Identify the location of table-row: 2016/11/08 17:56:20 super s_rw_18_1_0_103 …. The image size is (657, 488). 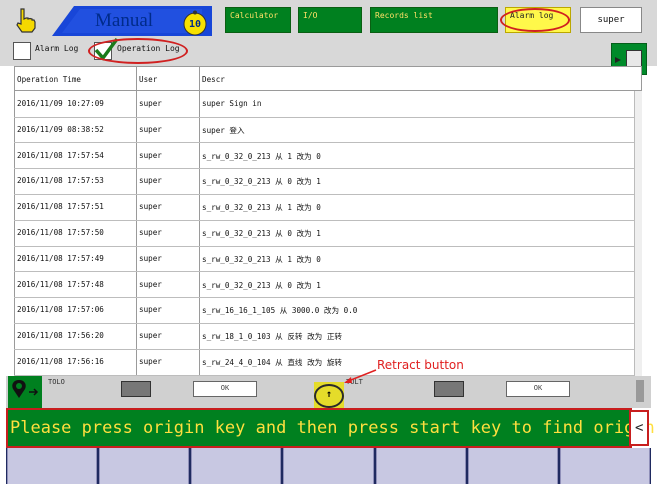
(328, 336).